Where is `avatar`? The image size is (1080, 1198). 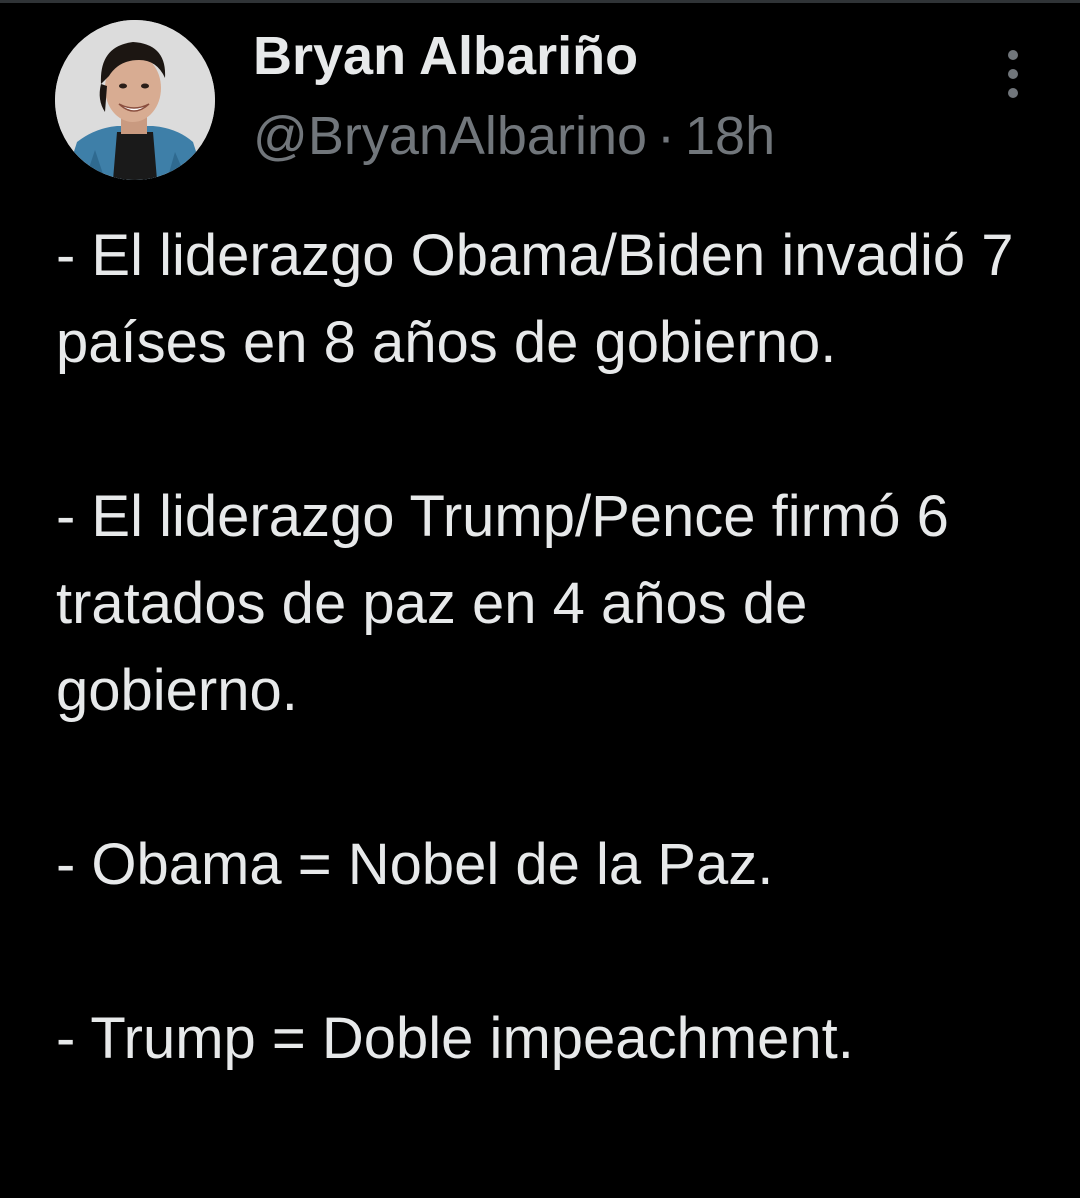
avatar is located at coordinates (135, 100).